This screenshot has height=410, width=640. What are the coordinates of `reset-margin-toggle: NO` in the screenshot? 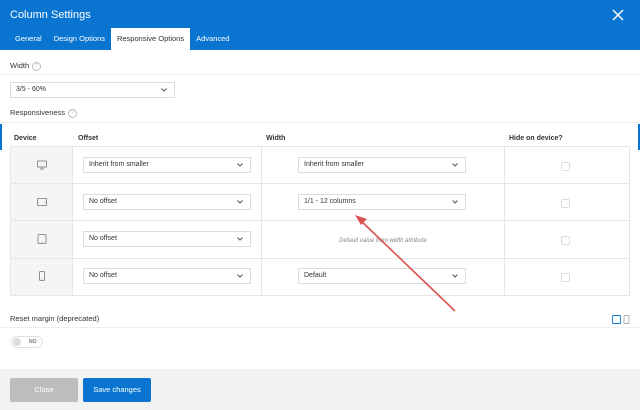 It's located at (27, 342).